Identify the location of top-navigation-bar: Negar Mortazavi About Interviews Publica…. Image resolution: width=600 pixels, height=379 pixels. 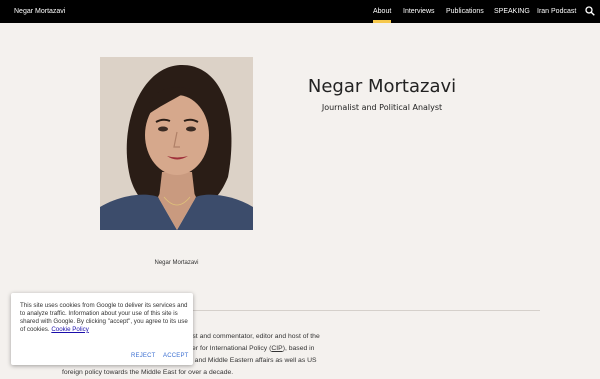
(300, 11).